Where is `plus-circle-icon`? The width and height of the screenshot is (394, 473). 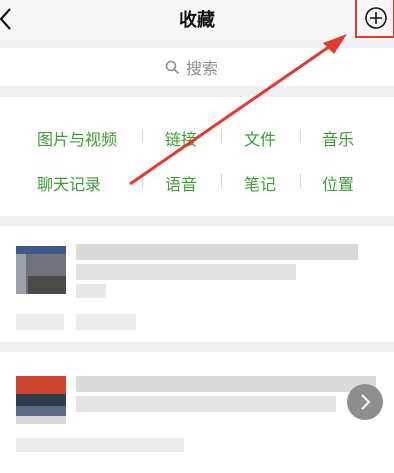 plus-circle-icon is located at coordinates (376, 18).